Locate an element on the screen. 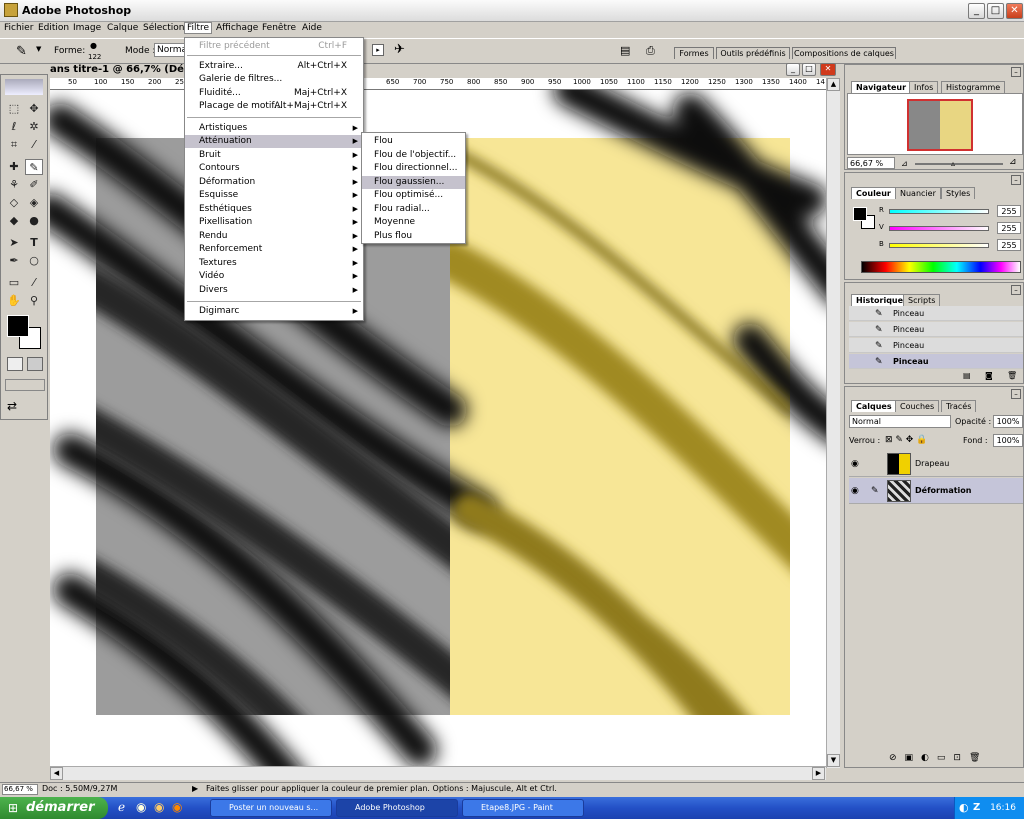 This screenshot has width=1024, height=819. standard-mode-icon is located at coordinates (15, 364).